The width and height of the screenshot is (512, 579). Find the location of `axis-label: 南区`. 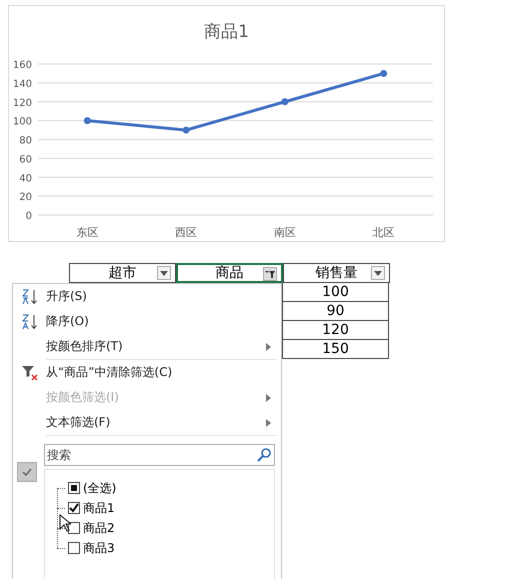

axis-label: 南区 is located at coordinates (285, 232).